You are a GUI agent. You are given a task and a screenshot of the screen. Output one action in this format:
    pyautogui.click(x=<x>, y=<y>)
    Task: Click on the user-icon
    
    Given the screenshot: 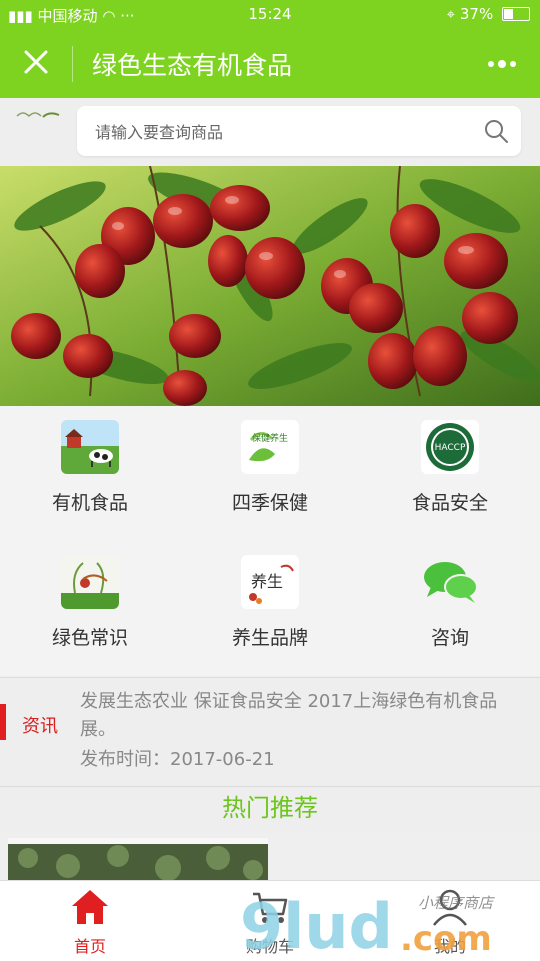 What is the action you would take?
    pyautogui.click(x=450, y=907)
    